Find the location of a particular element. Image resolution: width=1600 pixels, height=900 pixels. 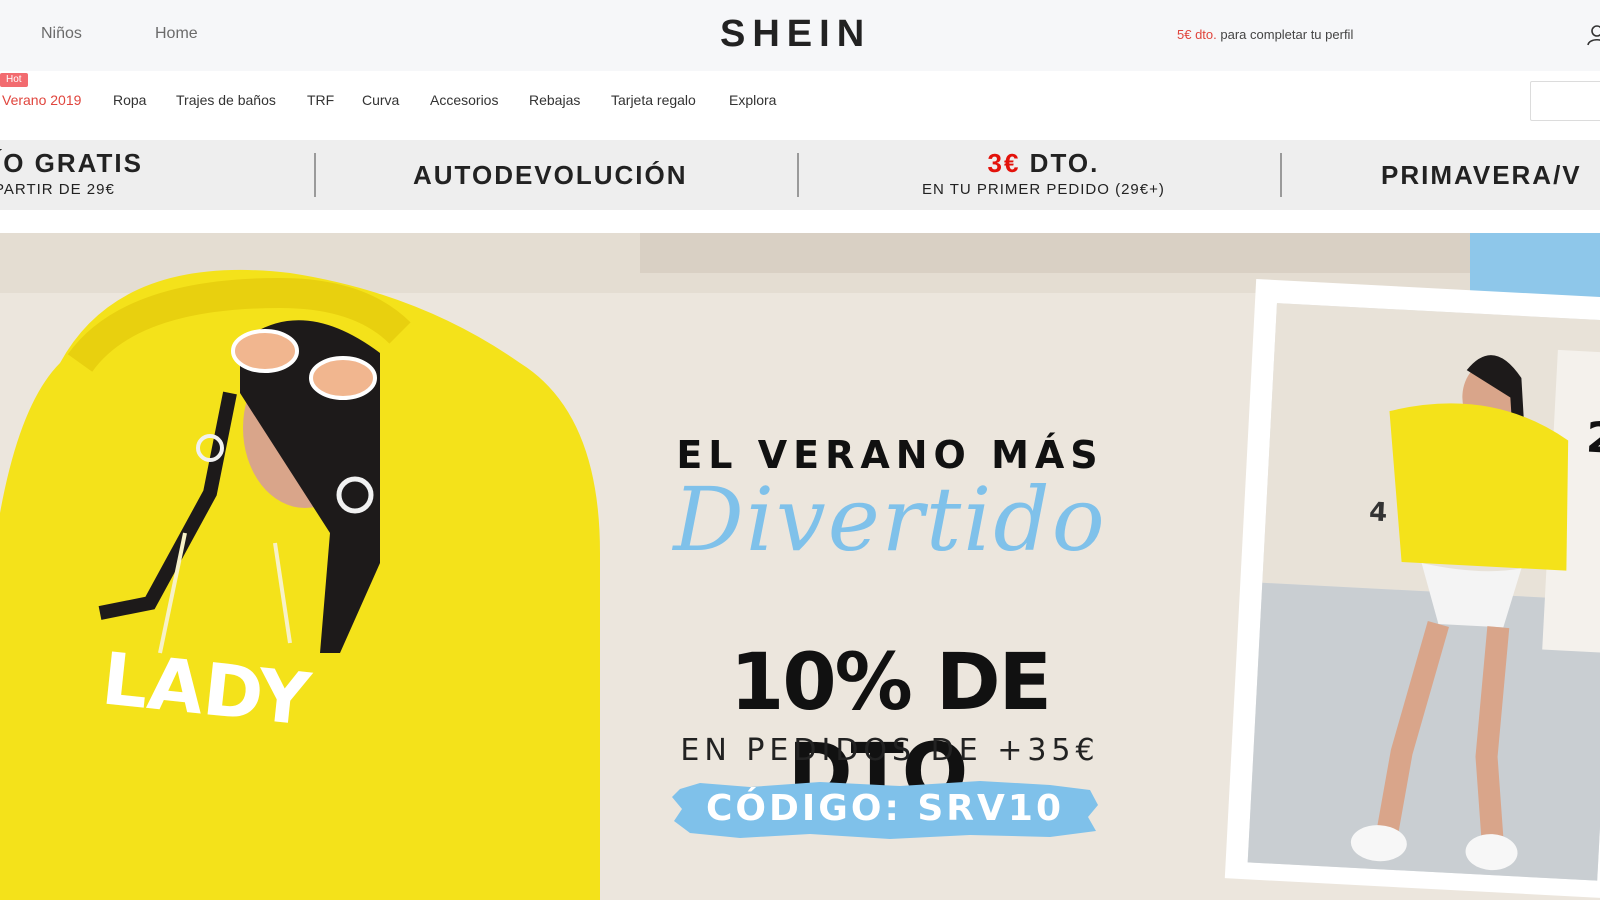

cat-explora: Explora is located at coordinates (752, 100).